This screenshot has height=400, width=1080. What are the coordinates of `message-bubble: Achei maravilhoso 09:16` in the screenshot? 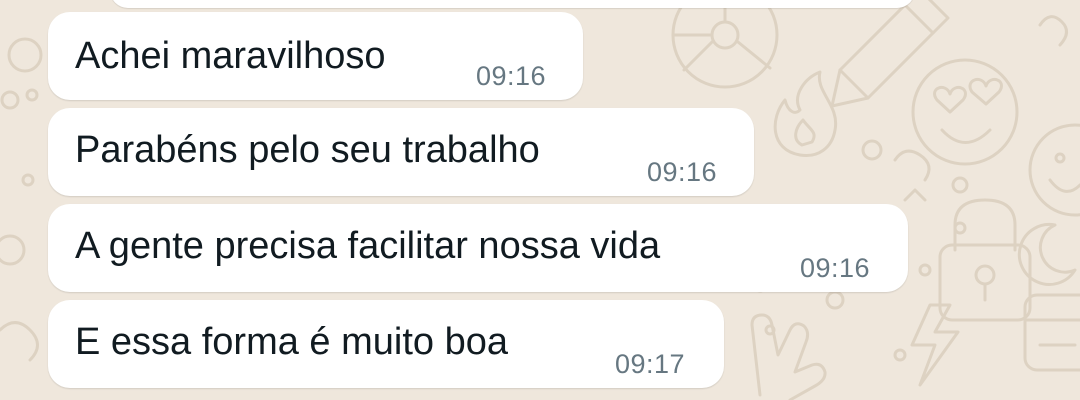 It's located at (315, 56).